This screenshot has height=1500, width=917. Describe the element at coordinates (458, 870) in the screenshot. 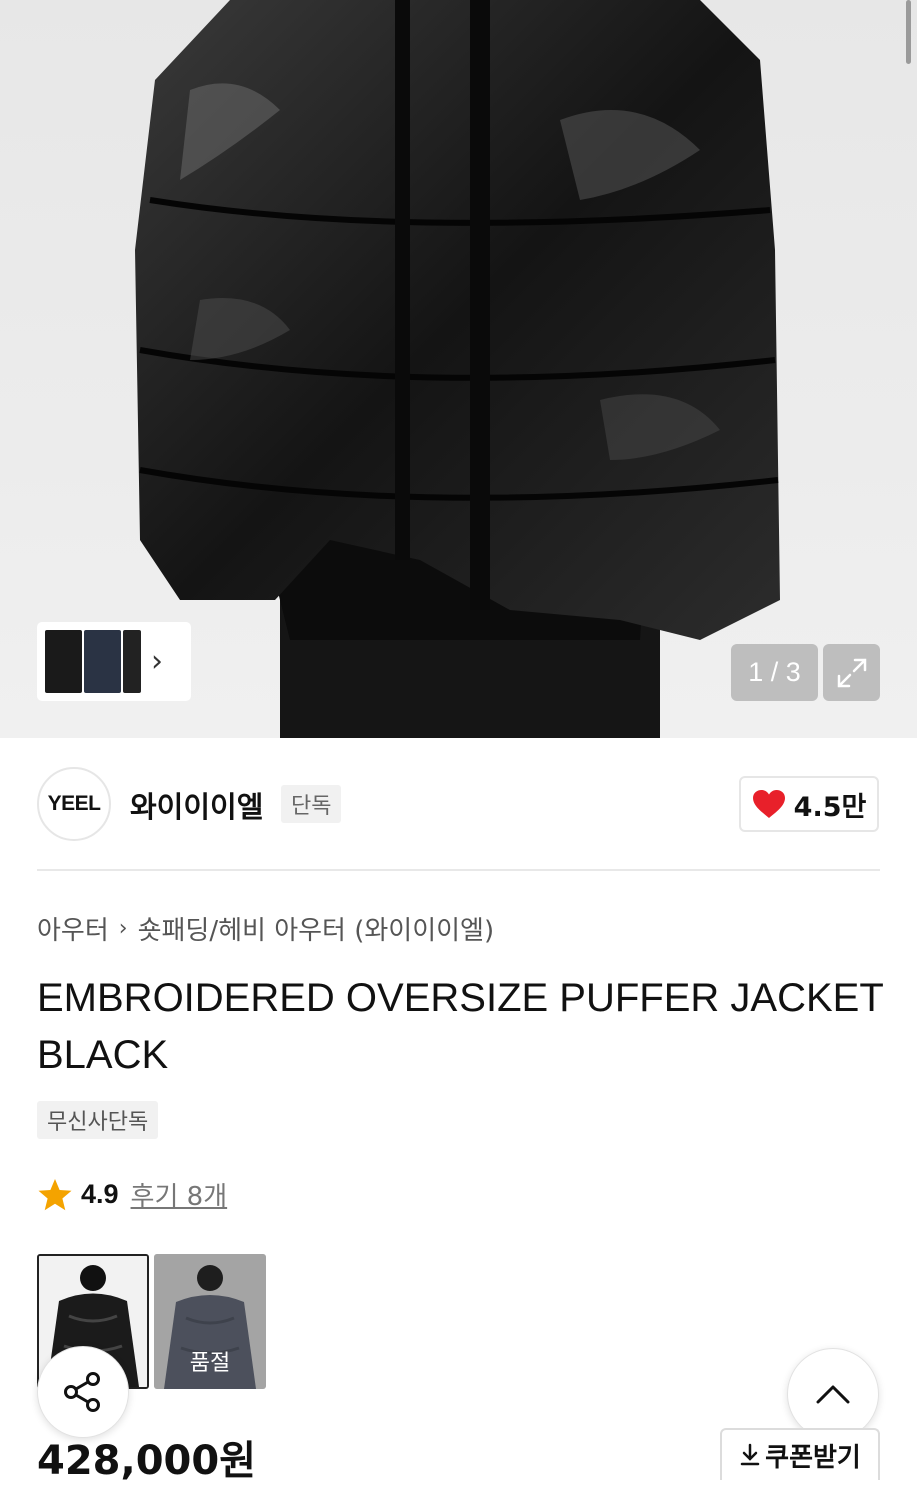

I see `divider` at that location.